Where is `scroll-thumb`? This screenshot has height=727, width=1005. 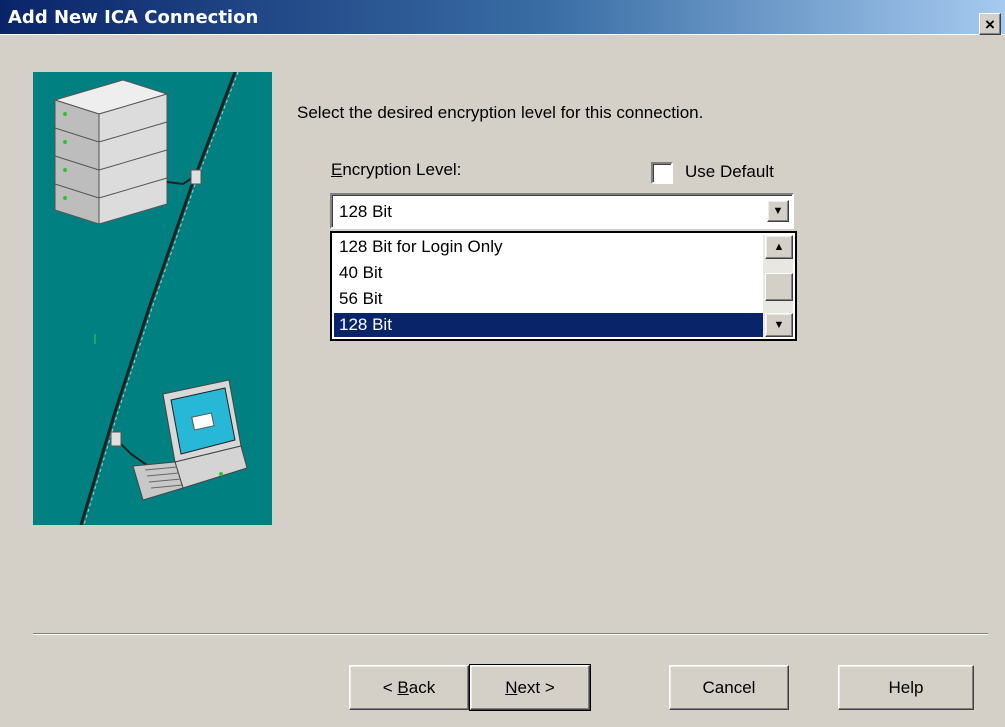 scroll-thumb is located at coordinates (779, 287).